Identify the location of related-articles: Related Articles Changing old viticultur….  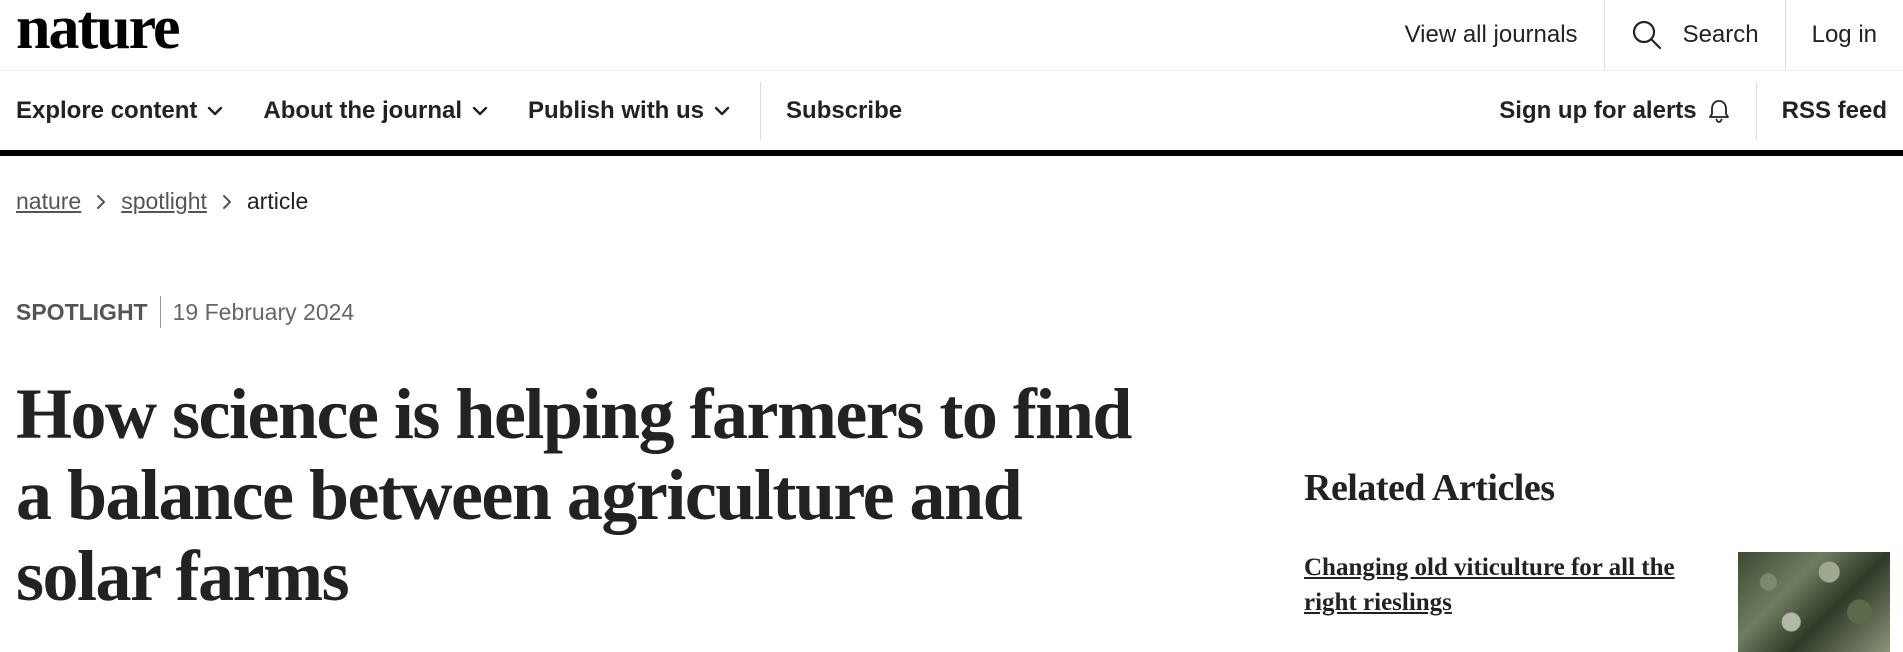
(1597, 559).